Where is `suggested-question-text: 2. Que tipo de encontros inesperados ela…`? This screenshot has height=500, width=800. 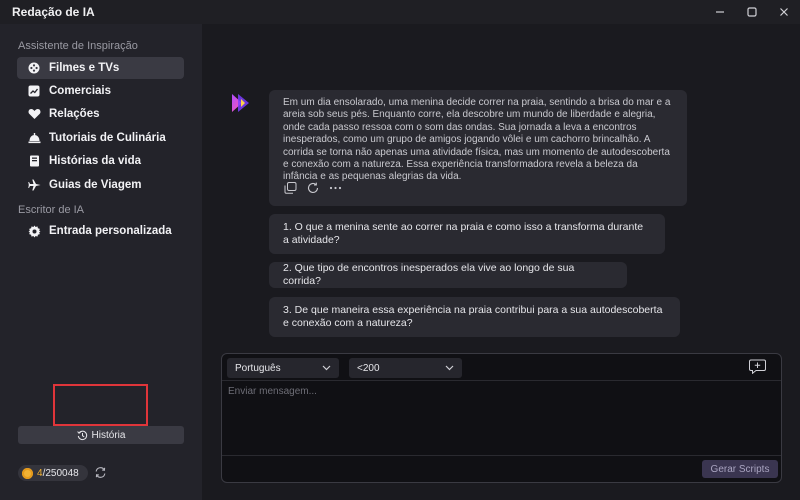
suggested-question-text: 2. Que tipo de encontros inesperados ela… is located at coordinates (429, 274).